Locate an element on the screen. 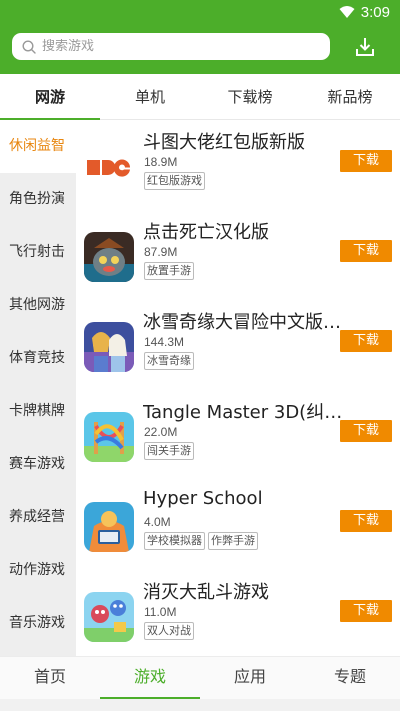 This screenshot has width=400, height=711. download-icon is located at coordinates (365, 47).